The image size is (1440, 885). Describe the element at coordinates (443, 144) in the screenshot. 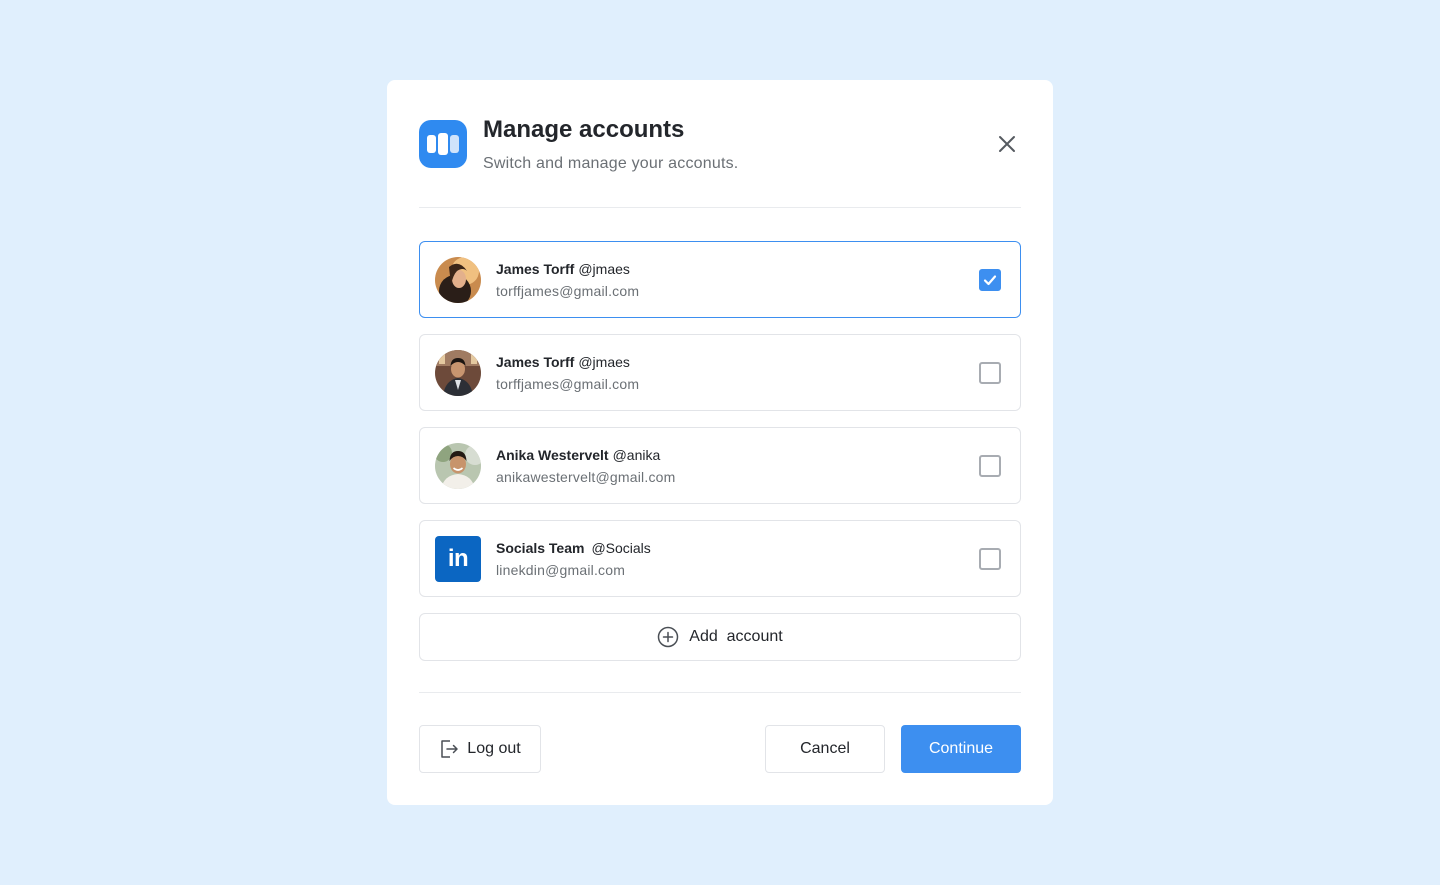

I see `app-logo-icon` at that location.